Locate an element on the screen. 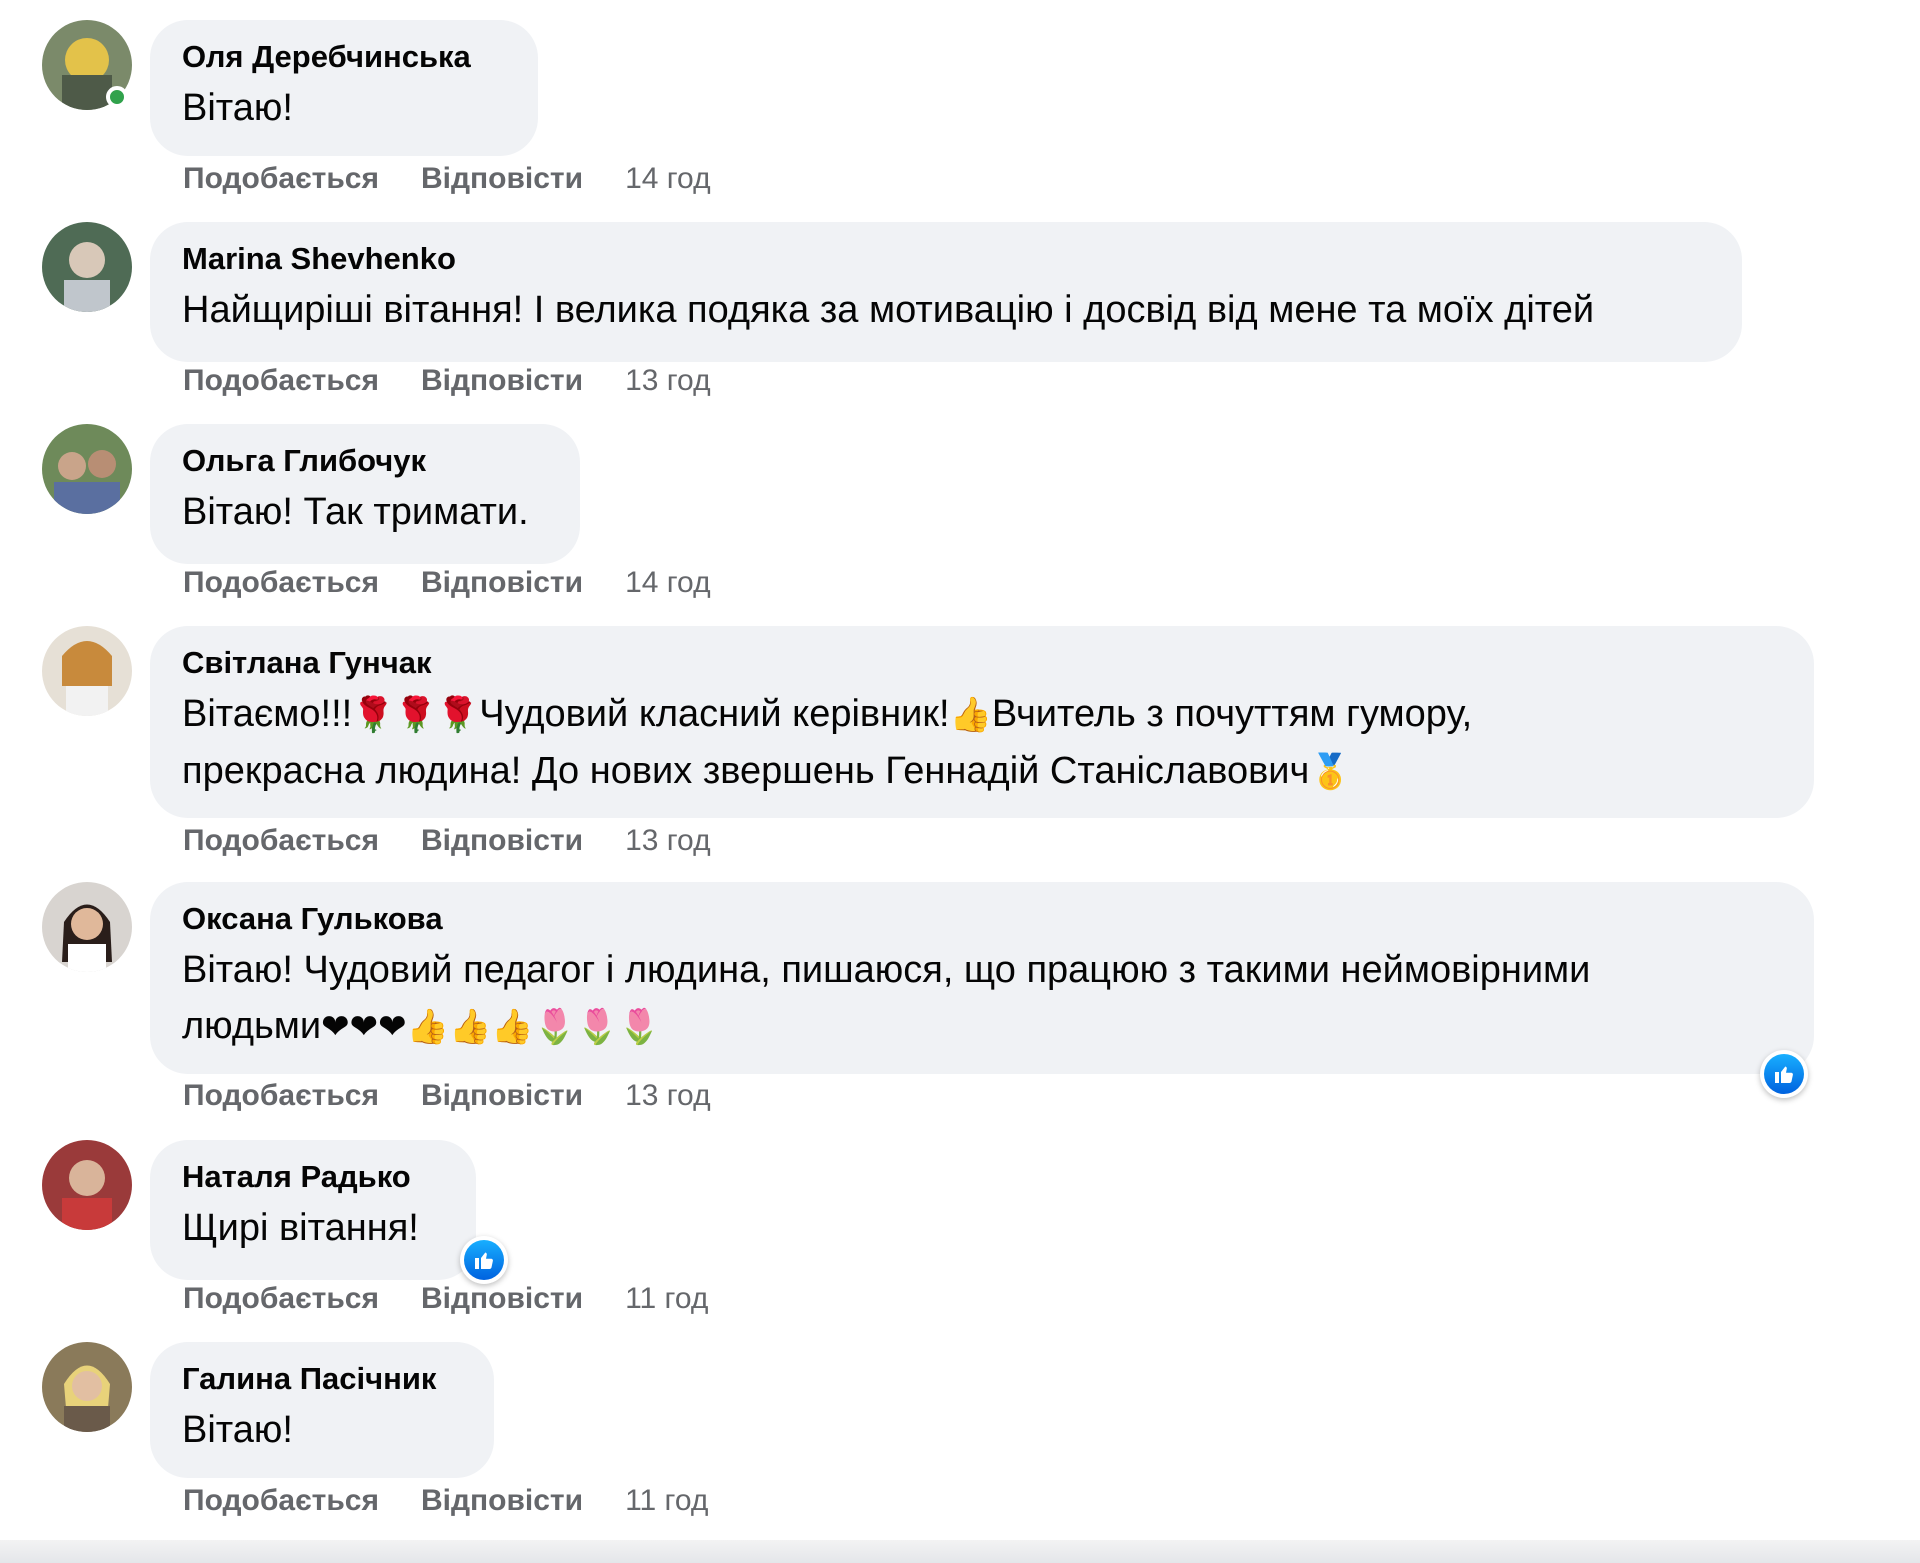 Image resolution: width=1920 pixels, height=1563 pixels. comment-text: Вітаю! Так тримати. is located at coordinates (355, 512).